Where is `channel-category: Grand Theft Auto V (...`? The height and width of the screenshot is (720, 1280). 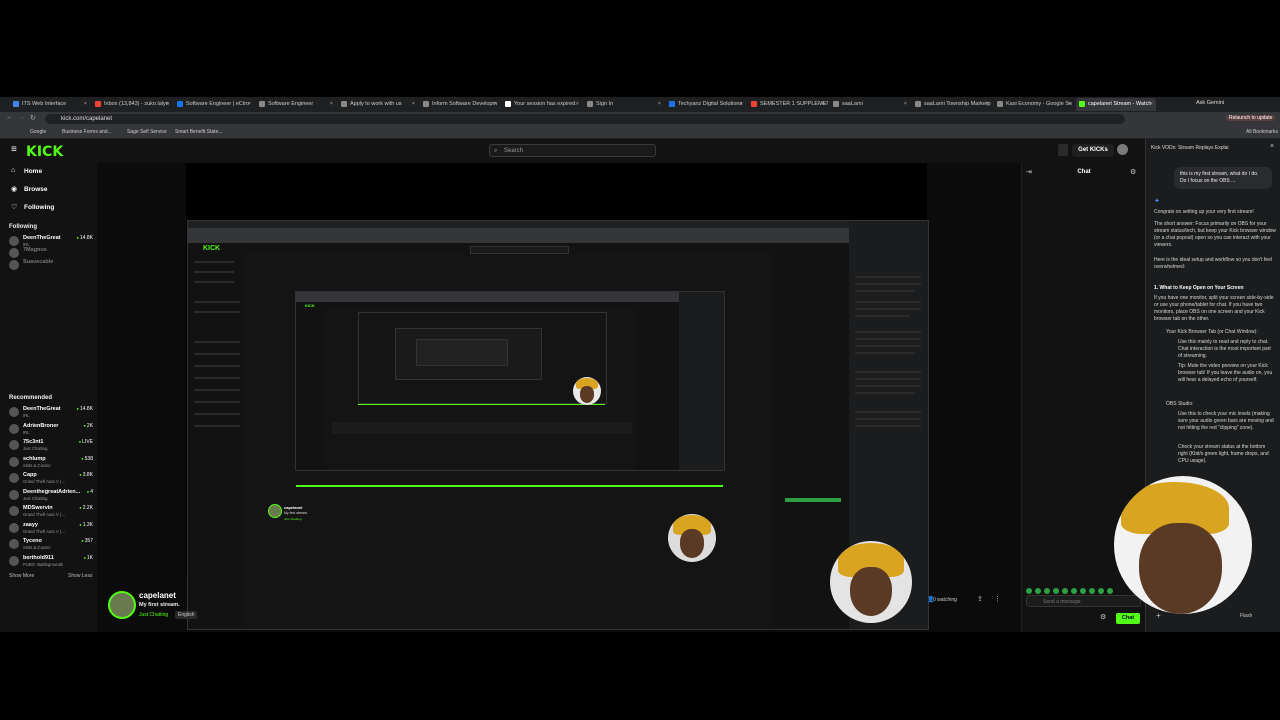
channel-category: Grand Theft Auto V (... is located at coordinates (44, 481).